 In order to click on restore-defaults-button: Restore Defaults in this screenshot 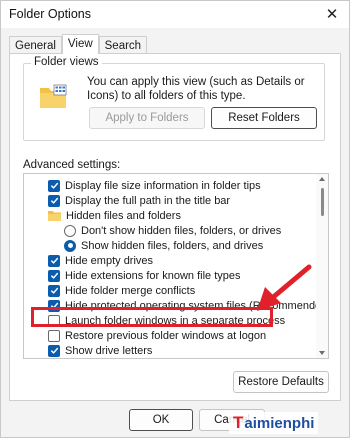, I will do `click(281, 382)`.